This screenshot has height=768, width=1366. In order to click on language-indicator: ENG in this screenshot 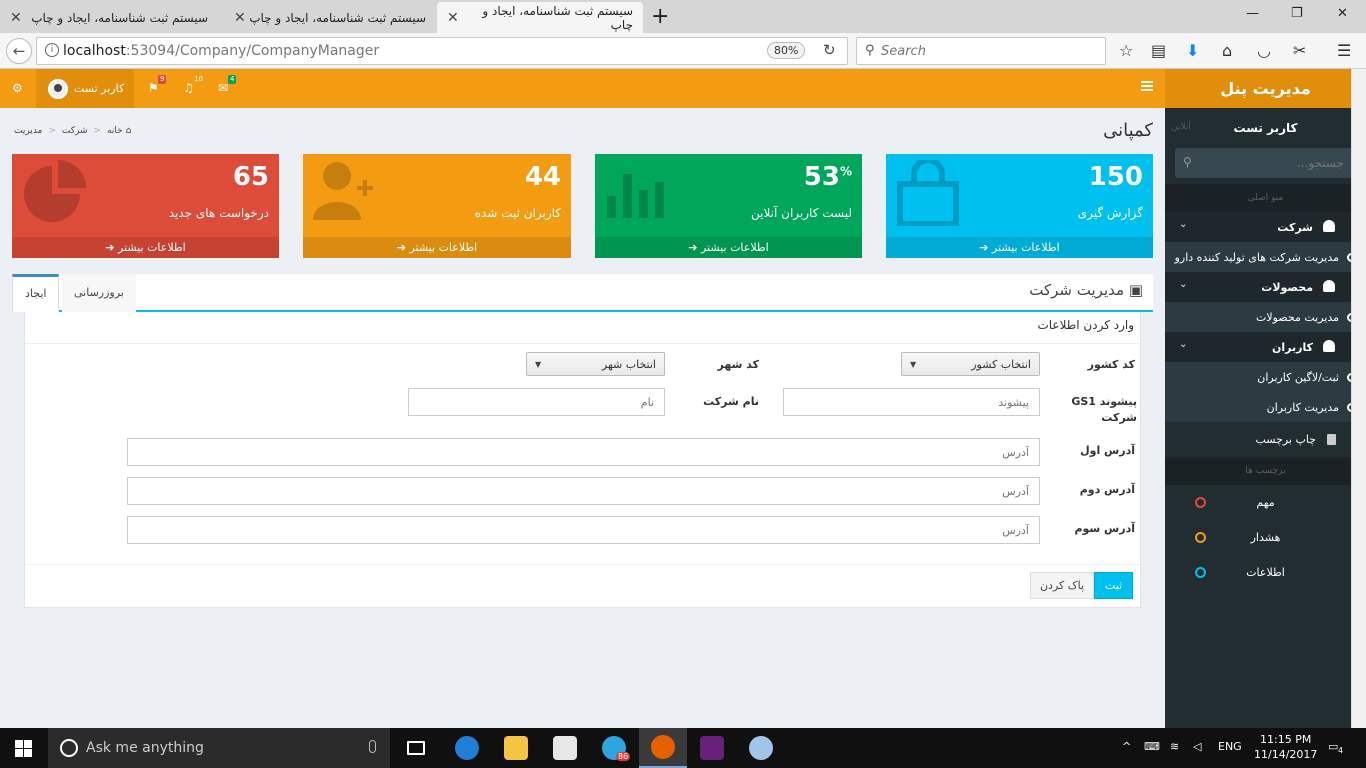, I will do `click(1230, 746)`.